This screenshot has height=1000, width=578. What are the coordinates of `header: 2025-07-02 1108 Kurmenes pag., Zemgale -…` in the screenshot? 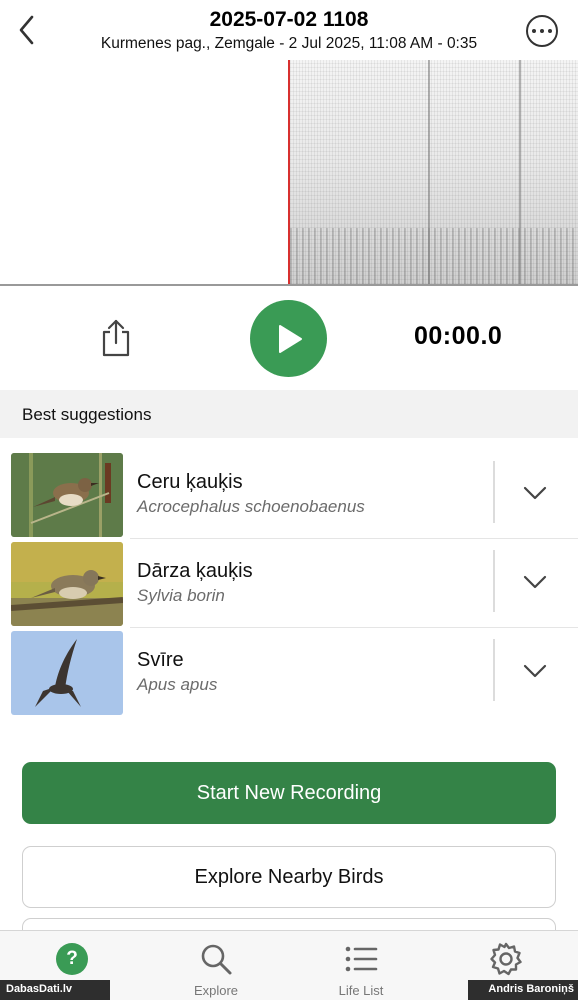 It's located at (289, 30).